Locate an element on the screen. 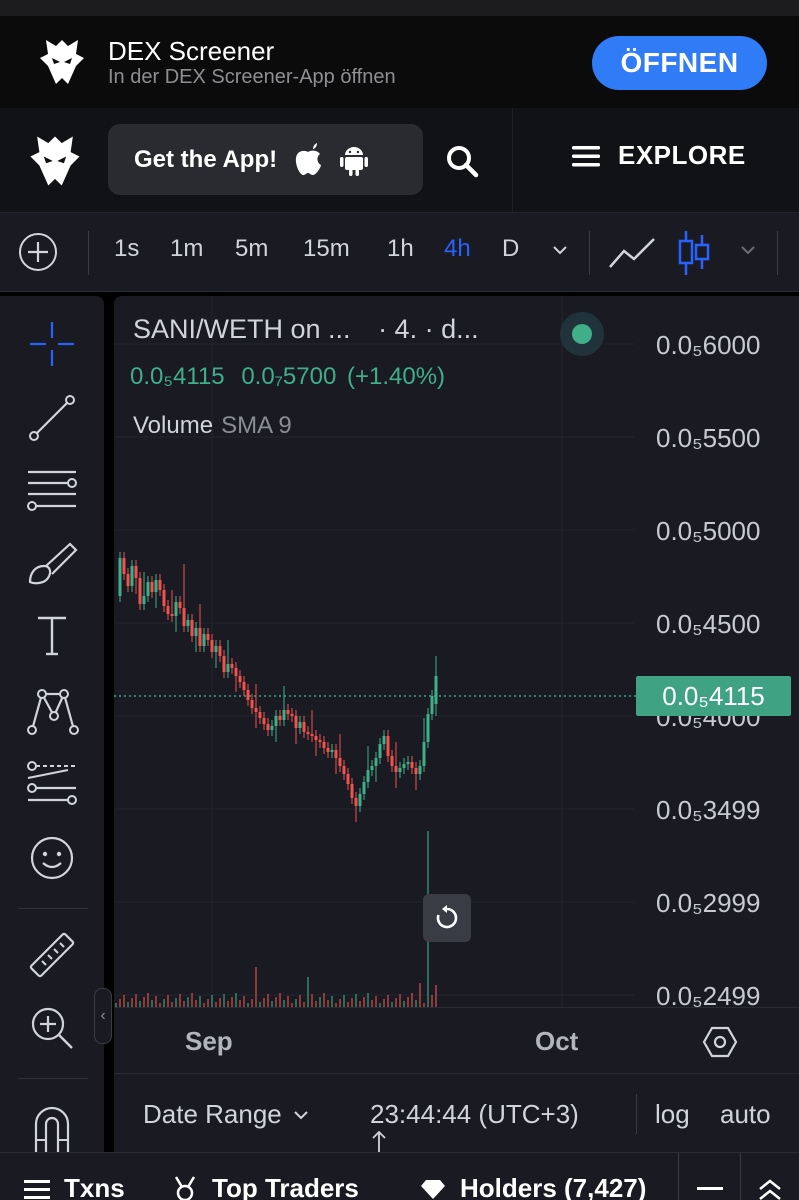  get-the-app-label: Get the App! is located at coordinates (206, 159).